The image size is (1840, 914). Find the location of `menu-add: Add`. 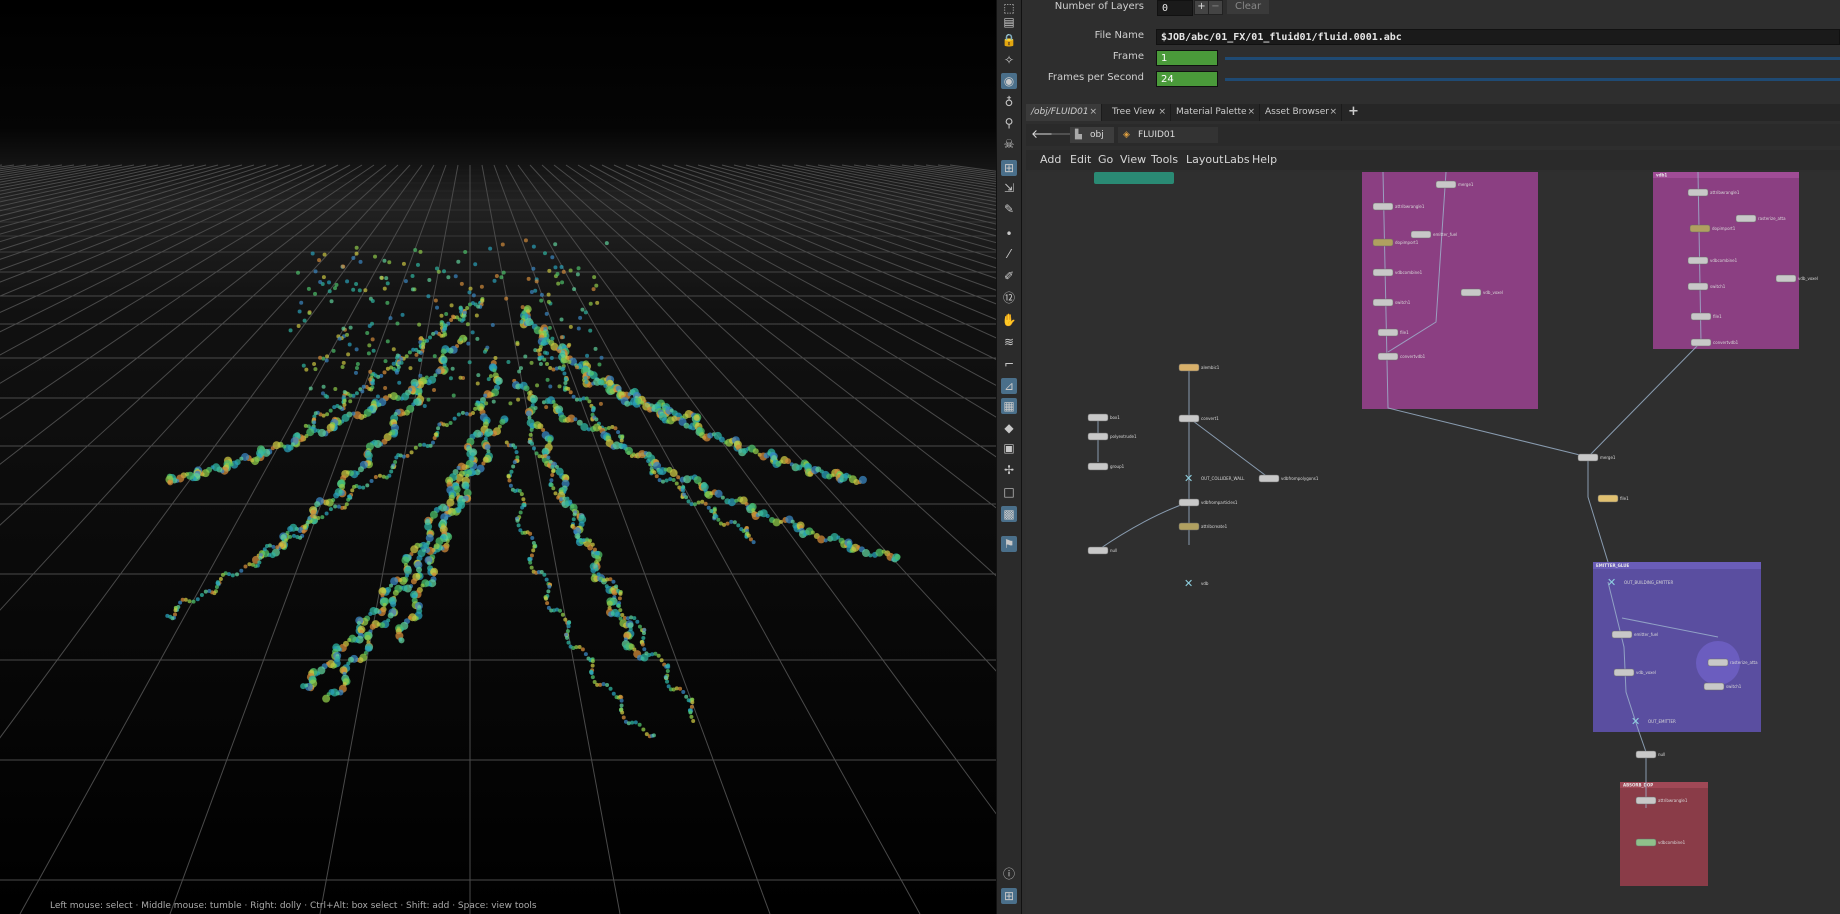

menu-add: Add is located at coordinates (1050, 160).